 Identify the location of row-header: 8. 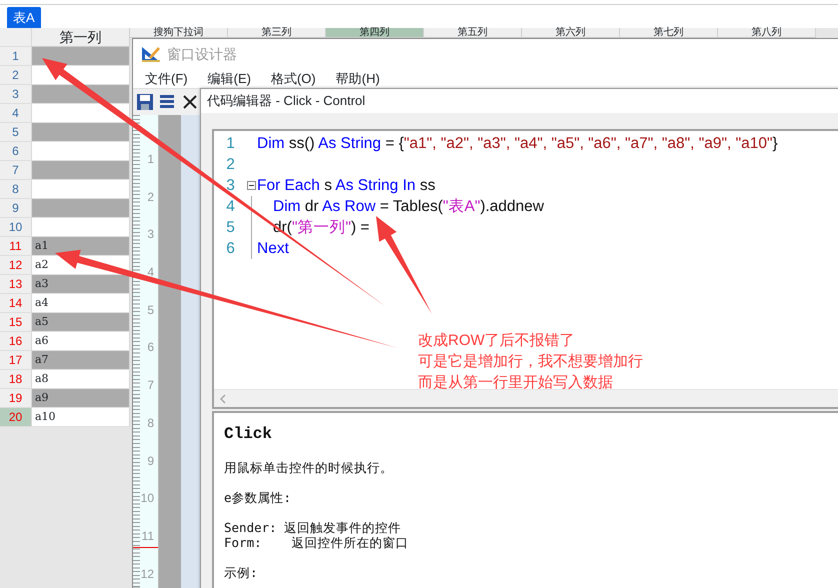
(16, 189).